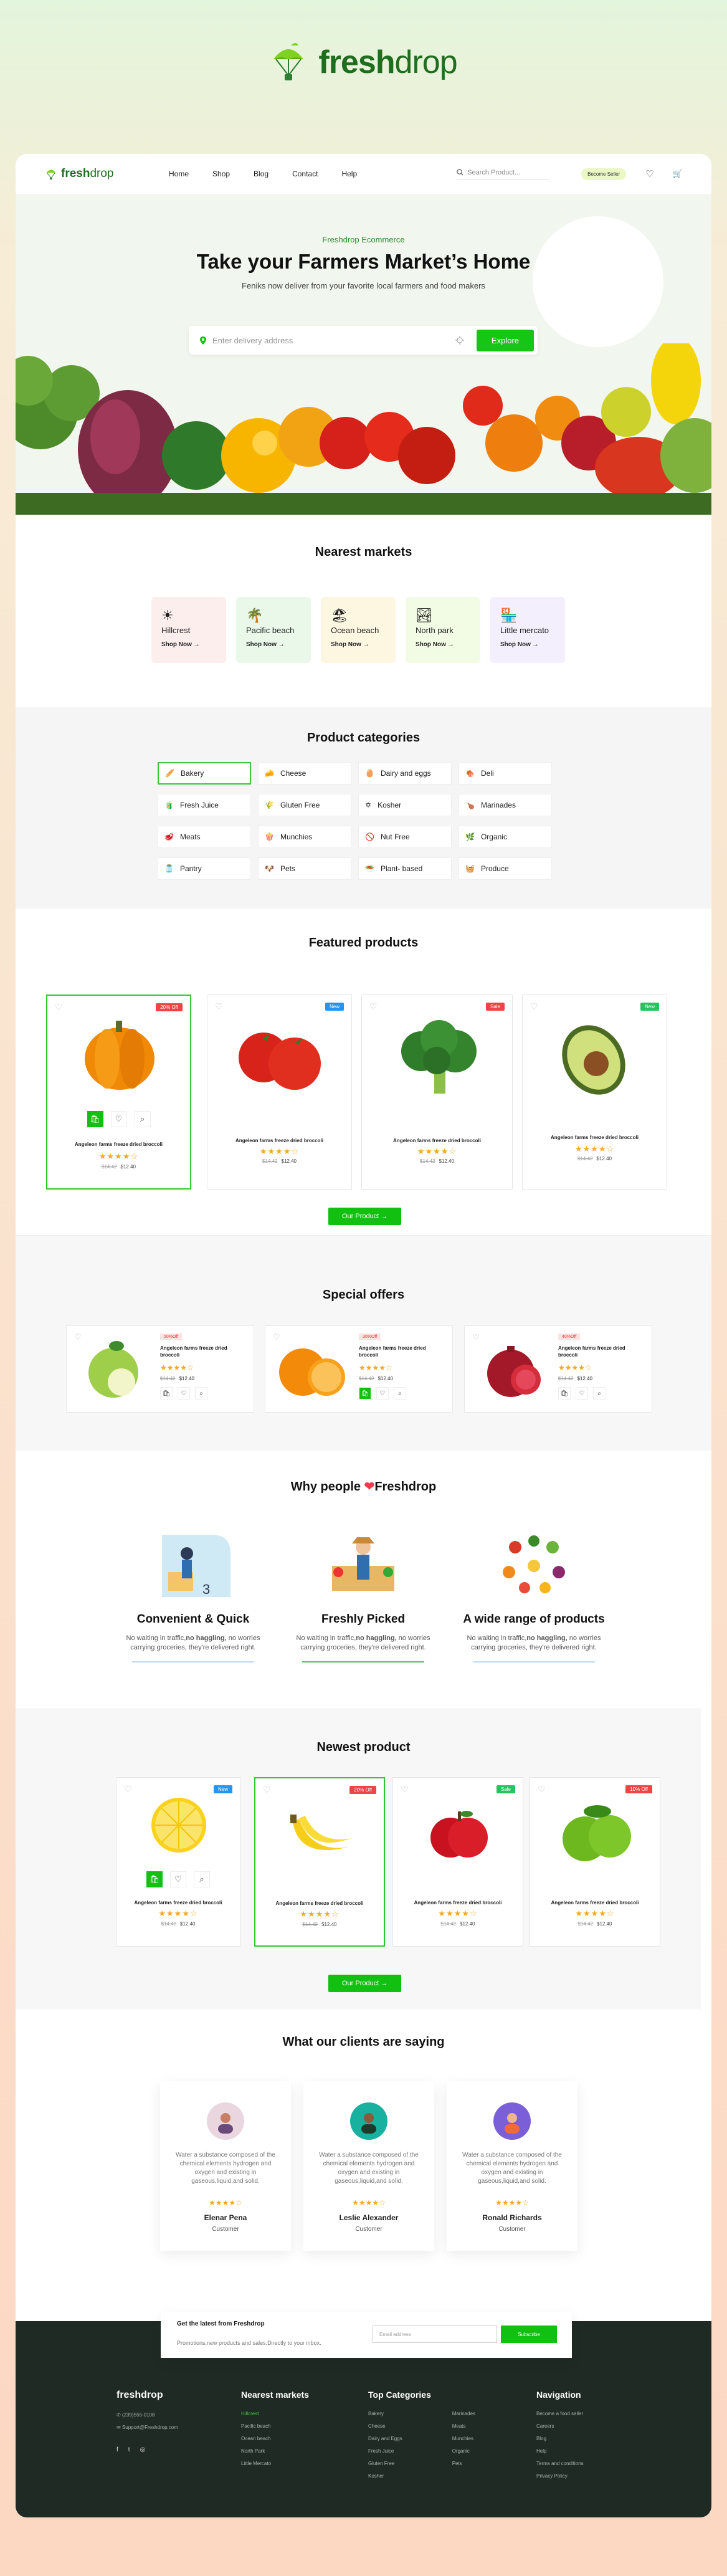 The image size is (727, 2576). Describe the element at coordinates (117, 2449) in the screenshot. I see `facebook-icon: f` at that location.